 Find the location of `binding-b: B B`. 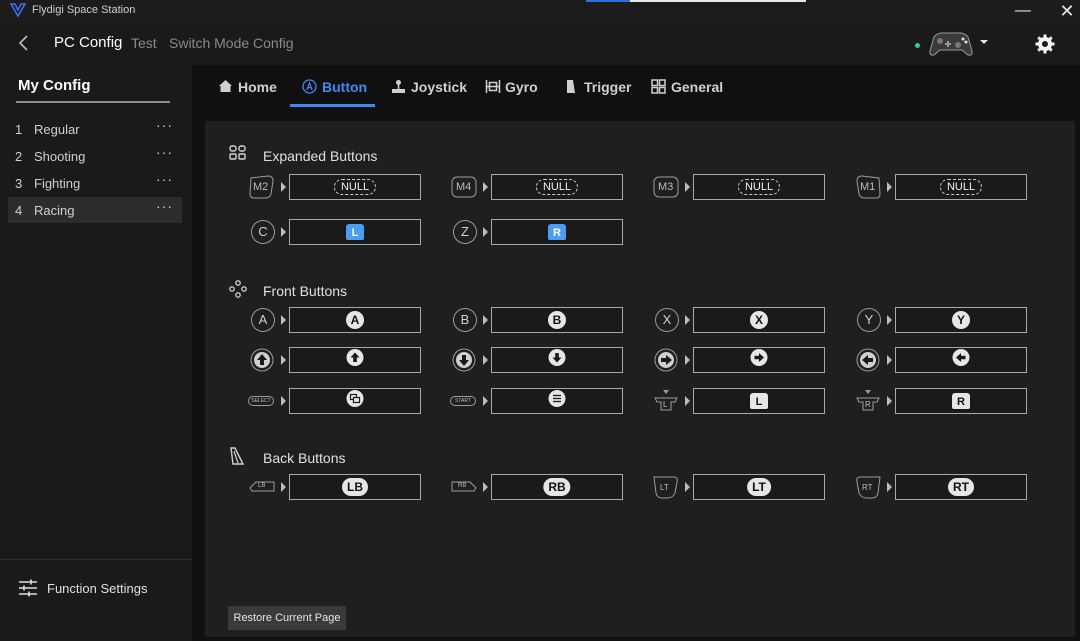

binding-b: B B is located at coordinates (540, 320).